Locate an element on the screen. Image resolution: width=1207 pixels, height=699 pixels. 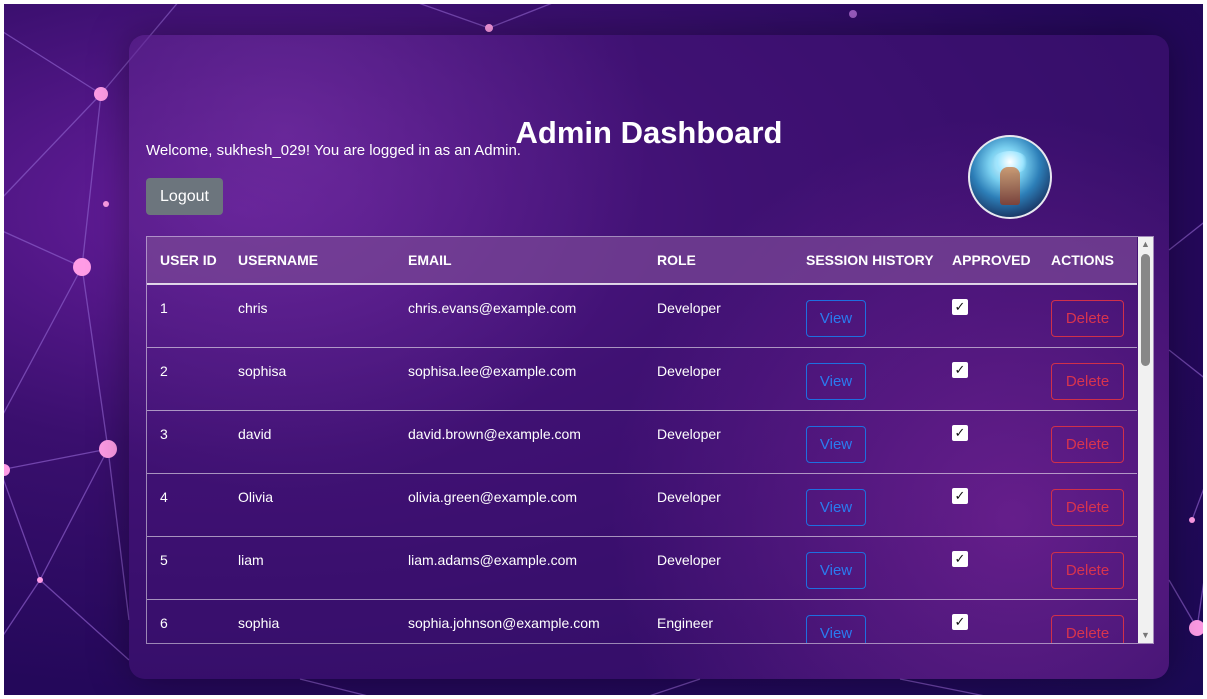
username: liam is located at coordinates (251, 560).